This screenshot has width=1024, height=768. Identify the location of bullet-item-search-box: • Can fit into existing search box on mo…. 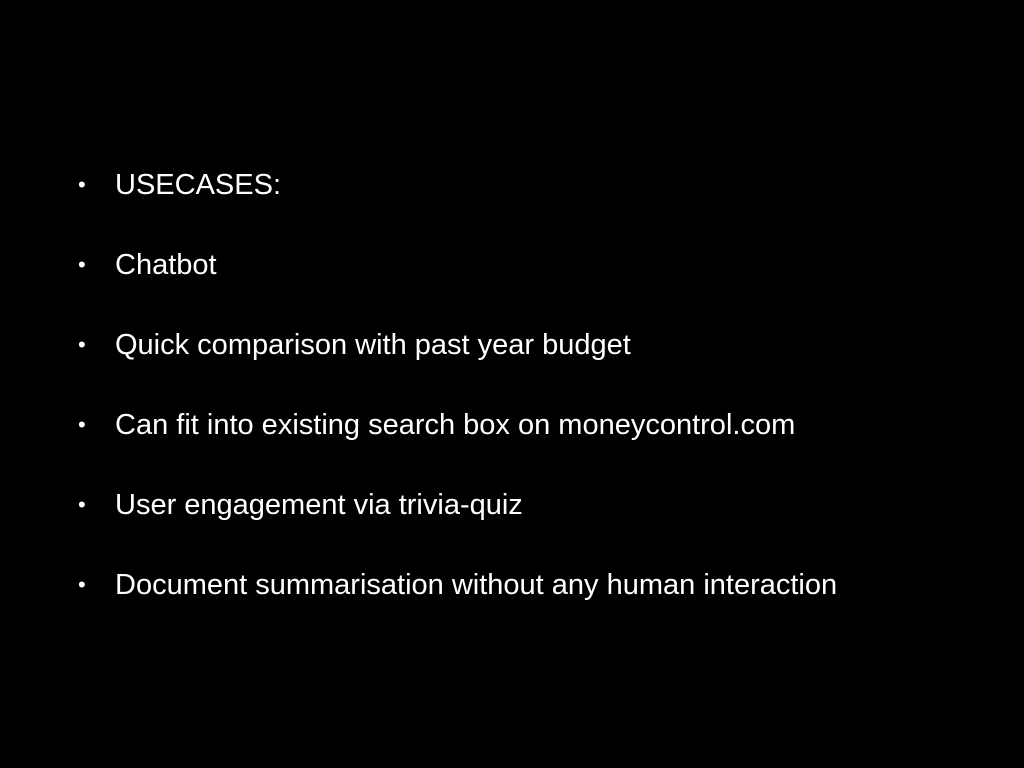
(436, 425).